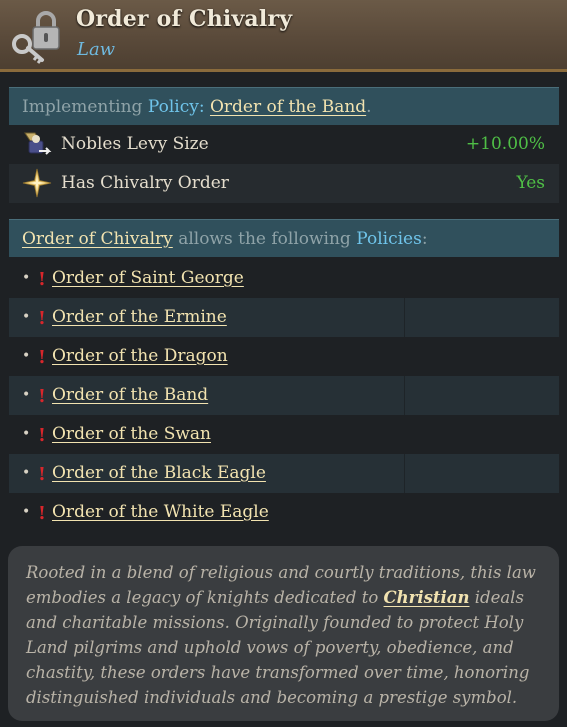  Describe the element at coordinates (160, 512) in the screenshot. I see `policy-link: Order of the White Eagle` at that location.